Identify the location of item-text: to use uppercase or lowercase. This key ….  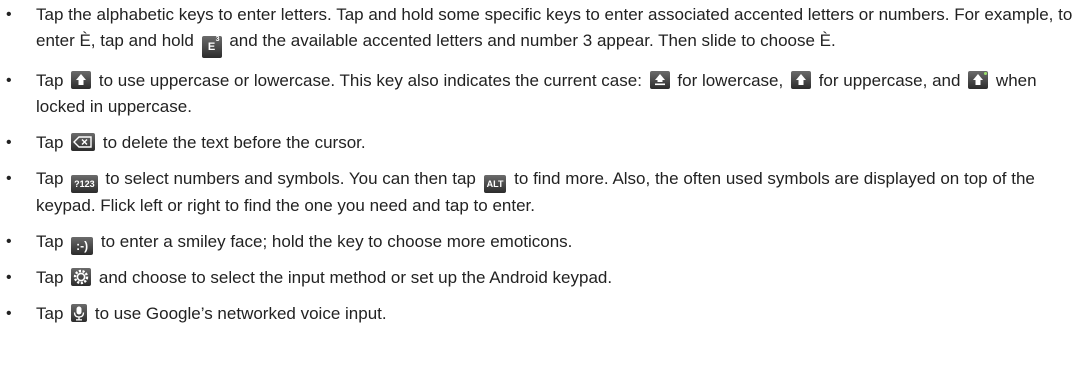
(370, 80).